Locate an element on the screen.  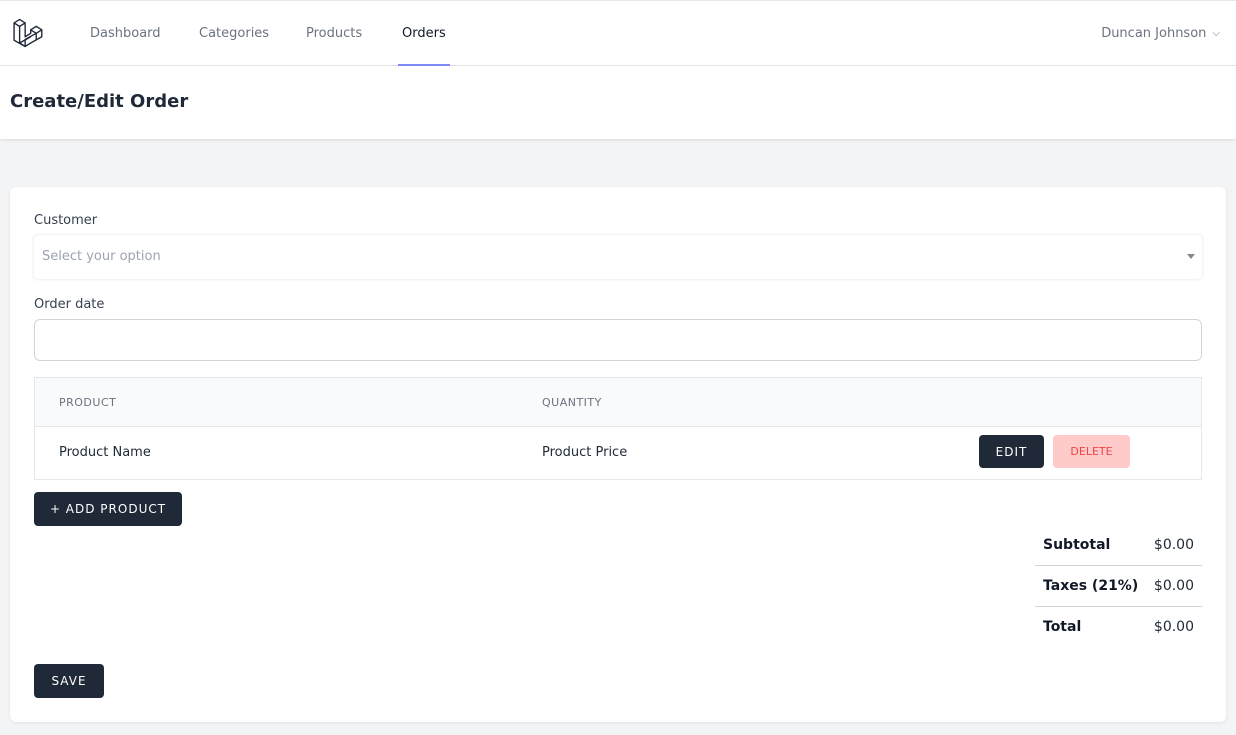
total-row: Total $0.00 is located at coordinates (1118, 627).